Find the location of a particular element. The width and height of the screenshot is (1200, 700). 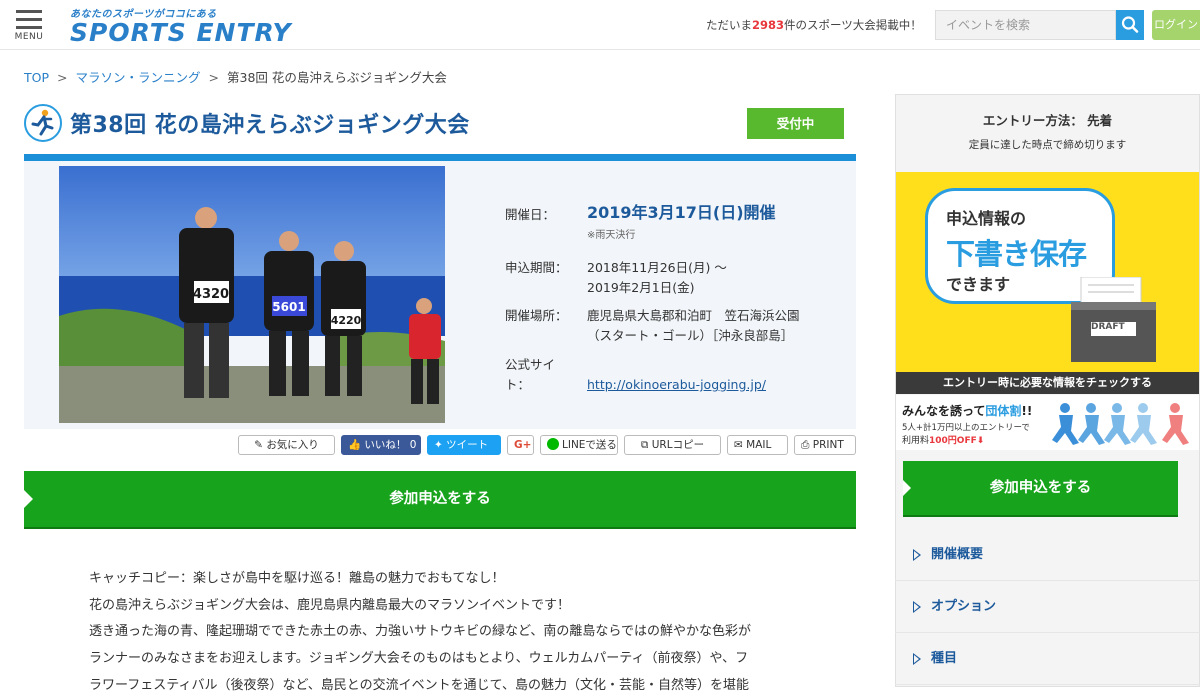

bib-number: 5601 is located at coordinates (288, 307).